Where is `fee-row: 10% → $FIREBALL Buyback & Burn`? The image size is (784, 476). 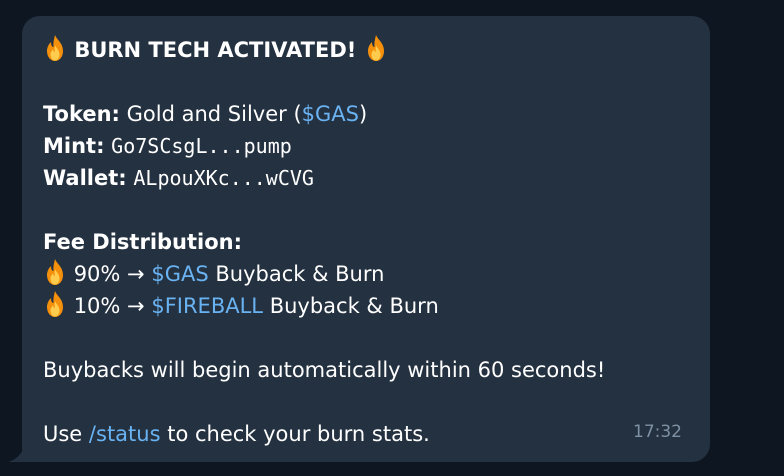
fee-row: 10% → $FIREBALL Buyback & Burn is located at coordinates (365, 306).